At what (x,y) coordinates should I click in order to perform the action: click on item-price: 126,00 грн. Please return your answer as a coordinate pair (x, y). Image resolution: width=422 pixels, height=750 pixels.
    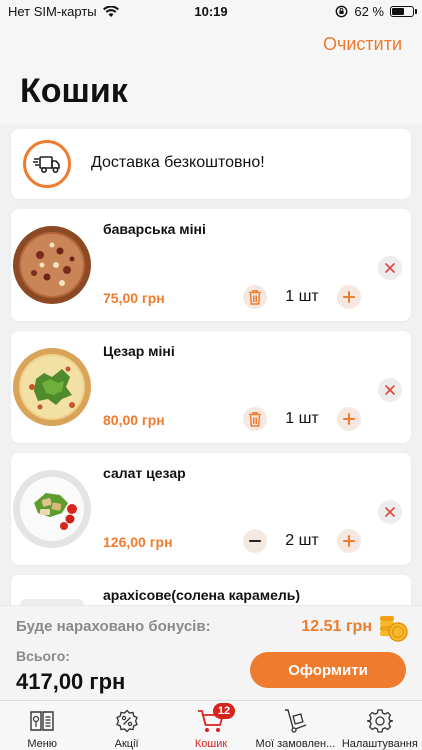
    Looking at the image, I should click on (138, 542).